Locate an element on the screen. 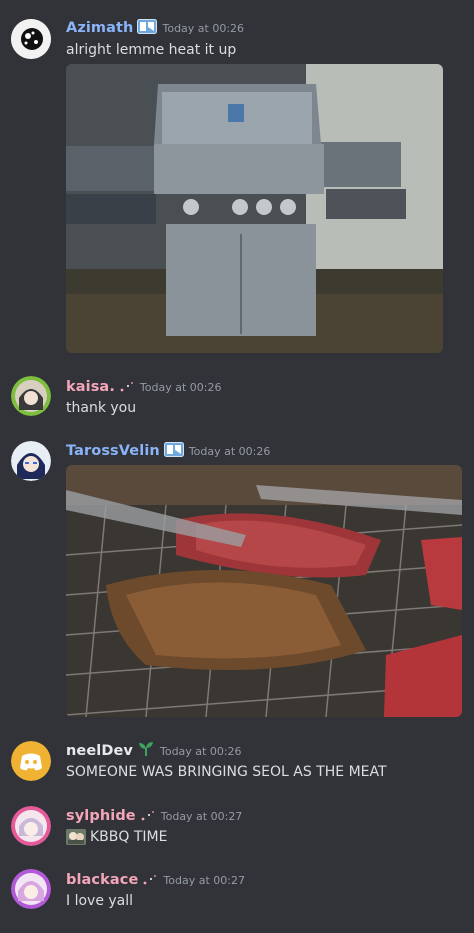 The width and height of the screenshot is (474, 933). message-item: blackace Today at 00:27 I love yall is located at coordinates (237, 894).